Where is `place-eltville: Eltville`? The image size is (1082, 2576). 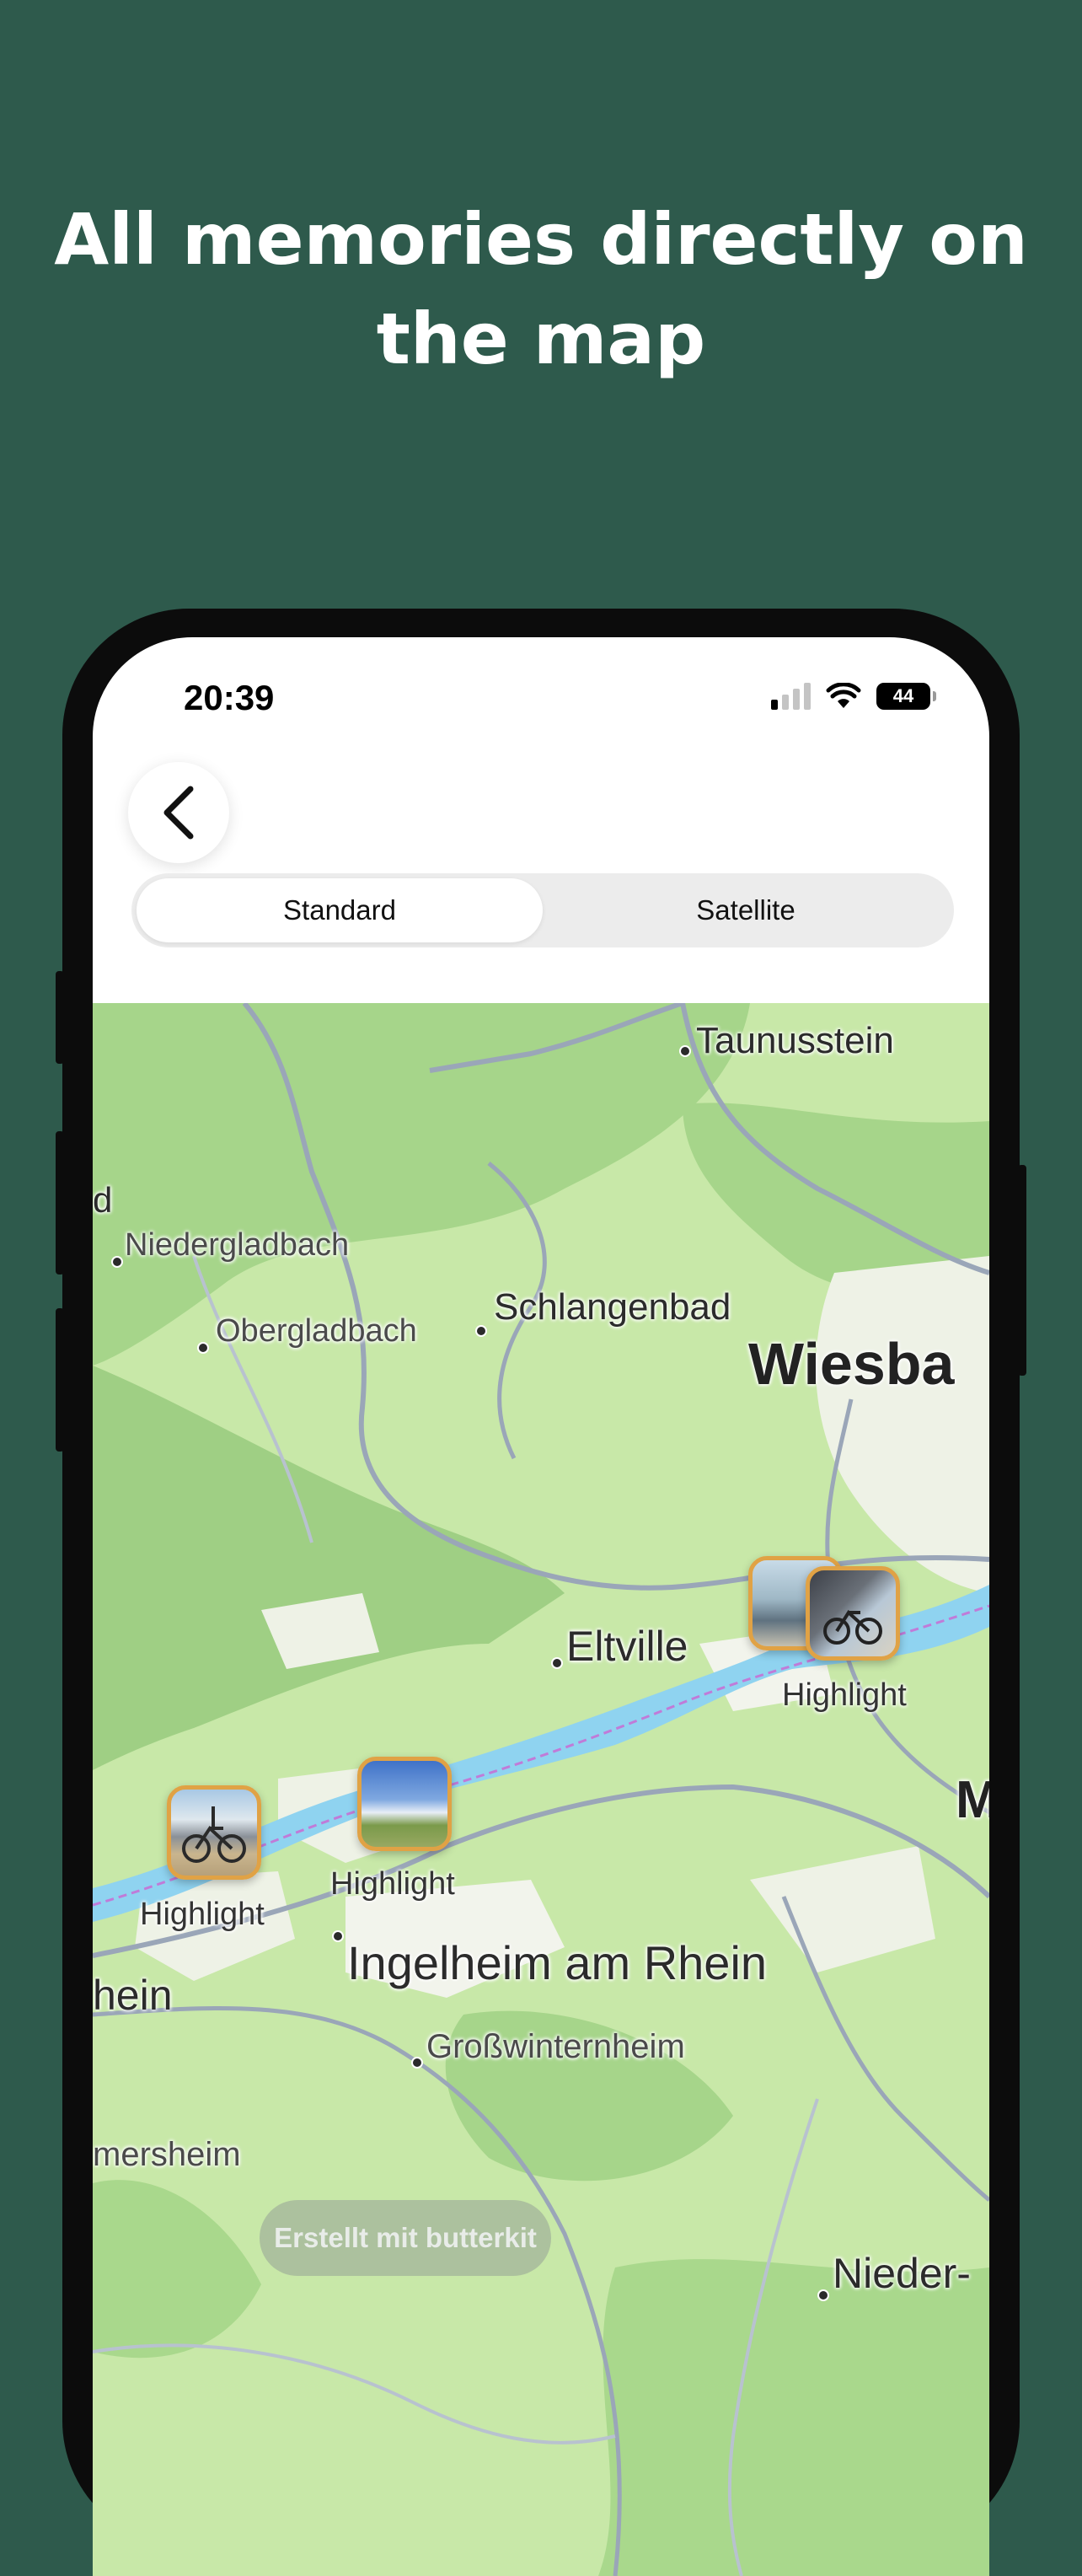
place-eltville: Eltville is located at coordinates (627, 1646).